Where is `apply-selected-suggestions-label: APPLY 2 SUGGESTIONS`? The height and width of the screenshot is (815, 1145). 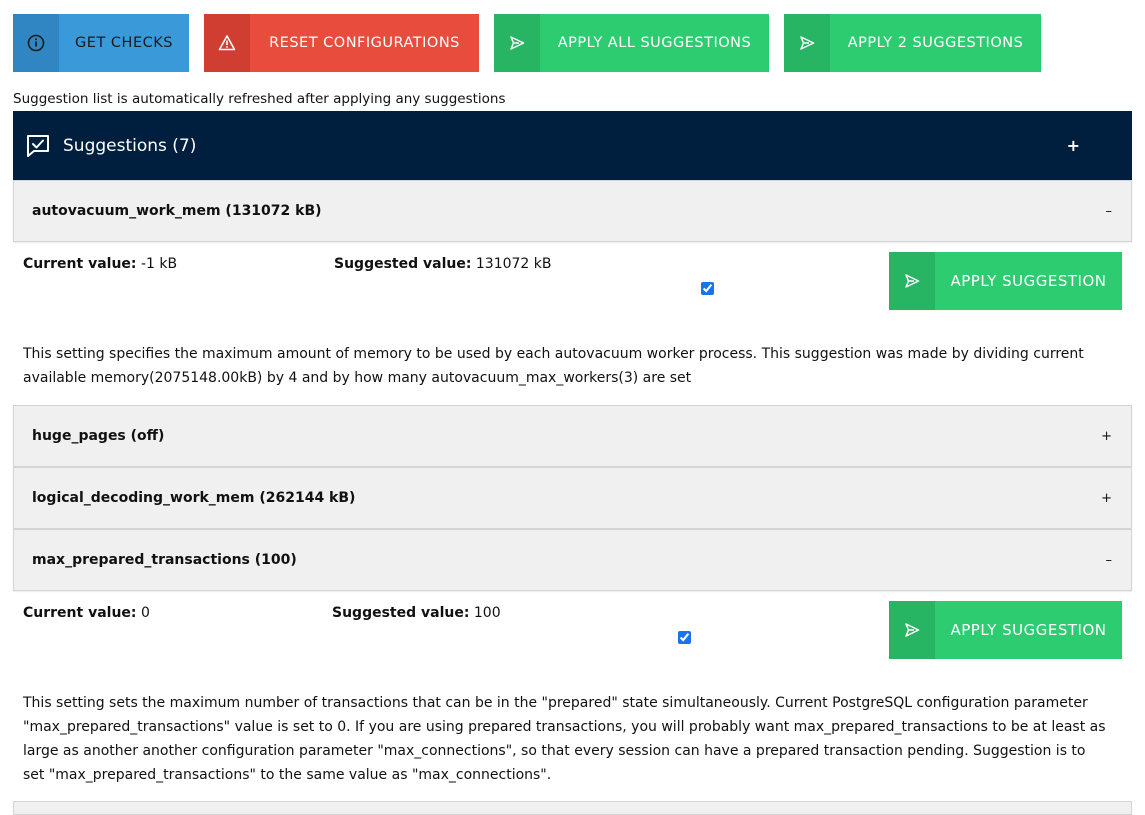 apply-selected-suggestions-label: APPLY 2 SUGGESTIONS is located at coordinates (935, 43).